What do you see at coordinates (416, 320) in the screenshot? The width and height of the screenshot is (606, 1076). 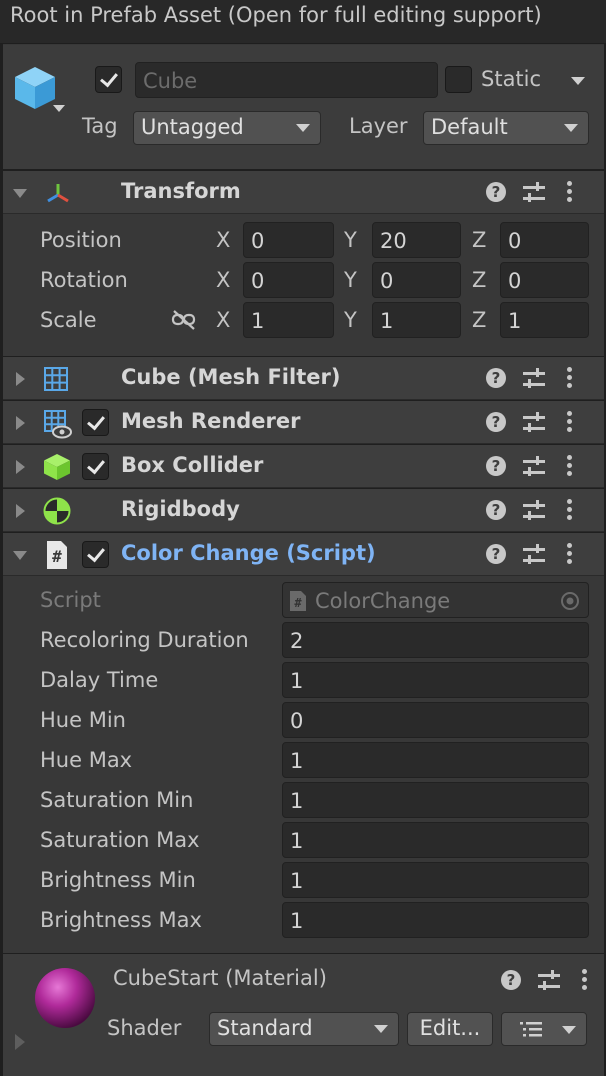 I see `scale-y-field: 1` at bounding box center [416, 320].